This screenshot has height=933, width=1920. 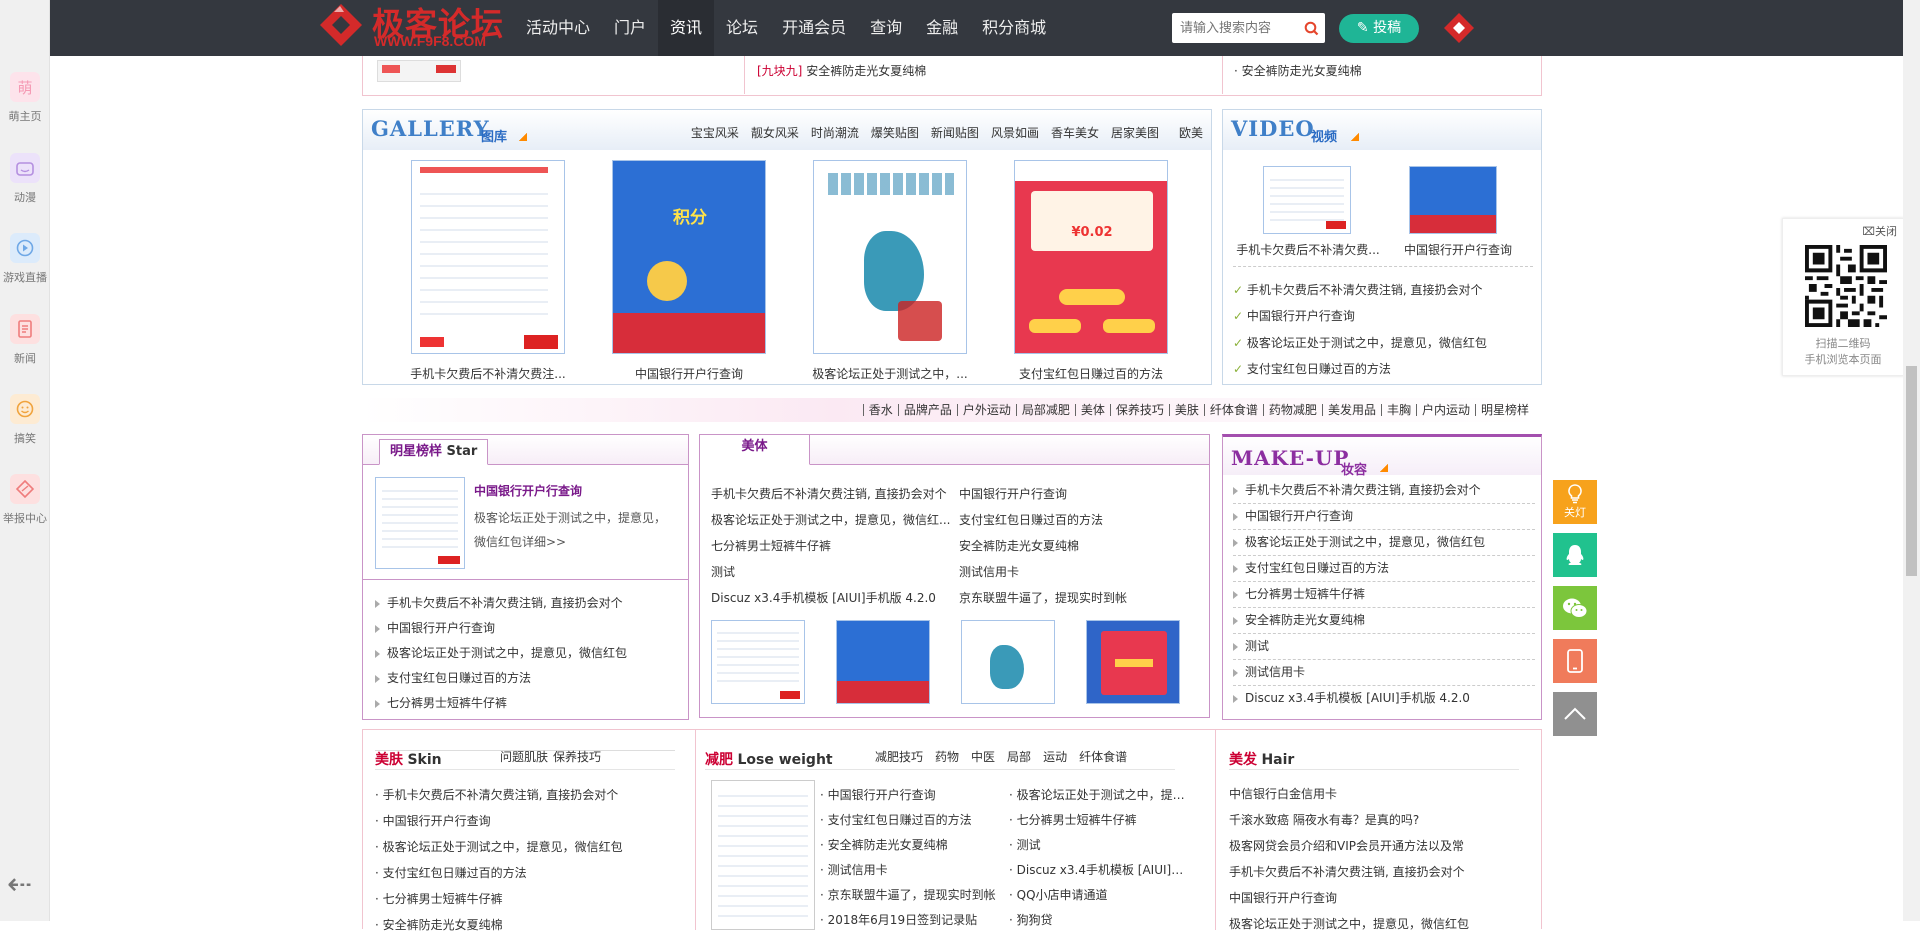 What do you see at coordinates (1019, 756) in the screenshot?
I see `weight-link: 局部` at bounding box center [1019, 756].